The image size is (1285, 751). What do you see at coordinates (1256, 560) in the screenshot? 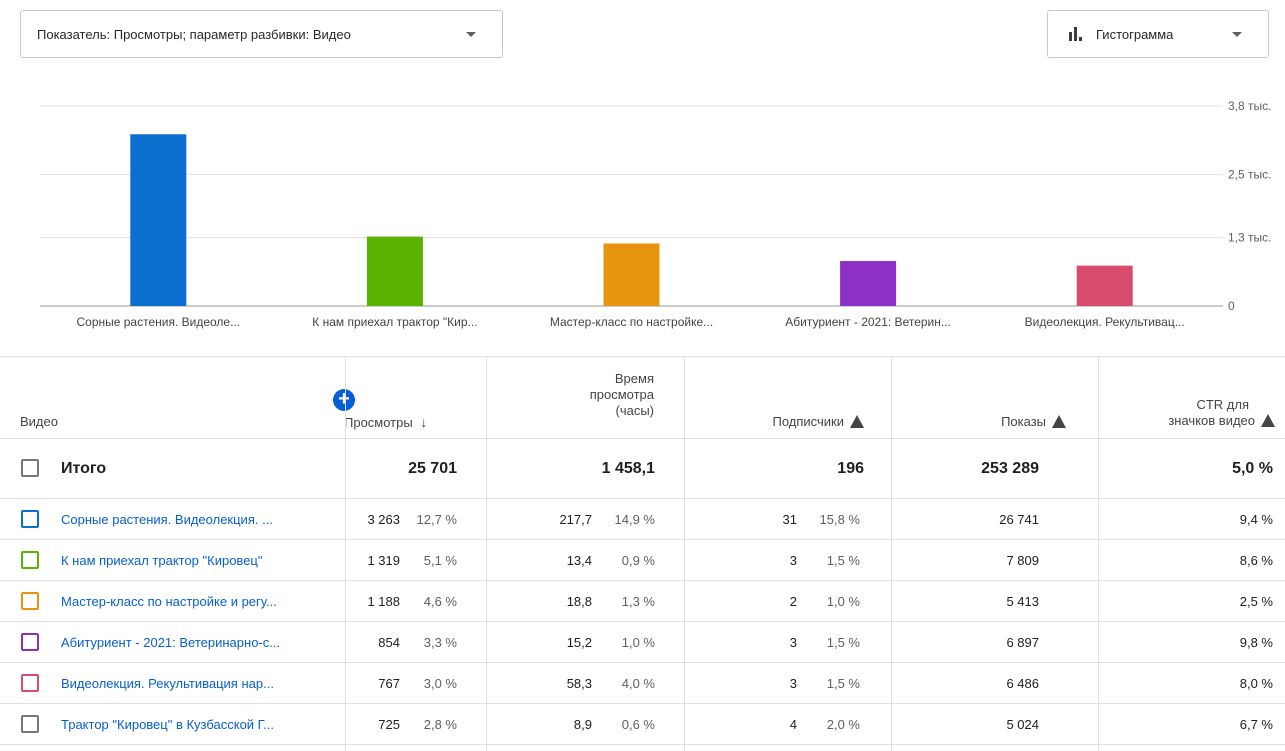
I see `ctr-value: 8,6 %` at bounding box center [1256, 560].